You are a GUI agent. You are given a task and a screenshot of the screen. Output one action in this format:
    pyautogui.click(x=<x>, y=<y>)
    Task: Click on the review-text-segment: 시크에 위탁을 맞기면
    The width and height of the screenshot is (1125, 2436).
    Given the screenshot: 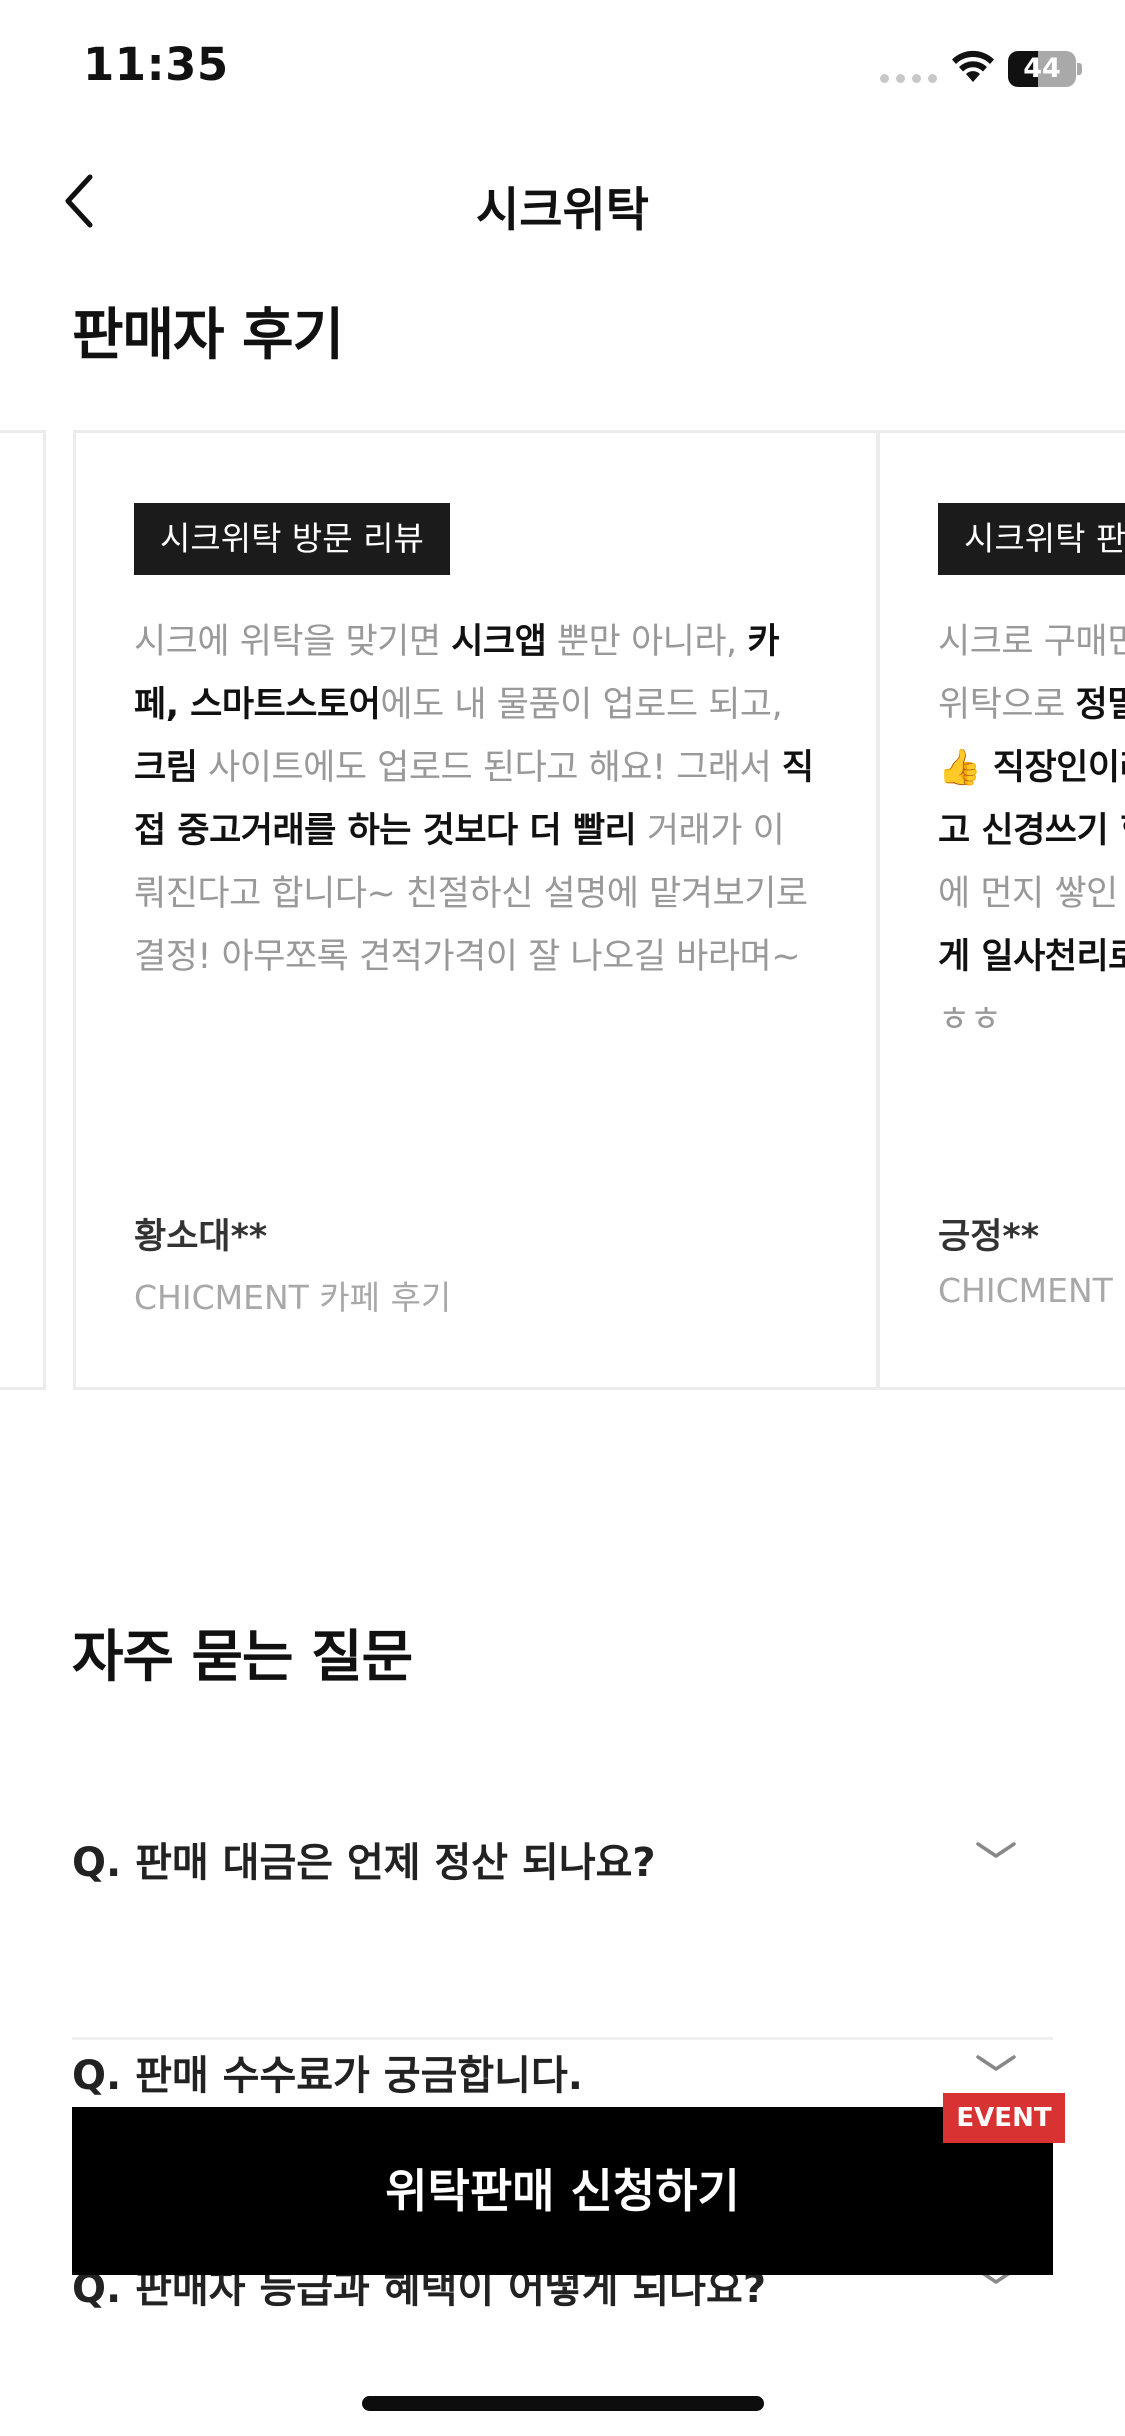 What is the action you would take?
    pyautogui.click(x=293, y=642)
    